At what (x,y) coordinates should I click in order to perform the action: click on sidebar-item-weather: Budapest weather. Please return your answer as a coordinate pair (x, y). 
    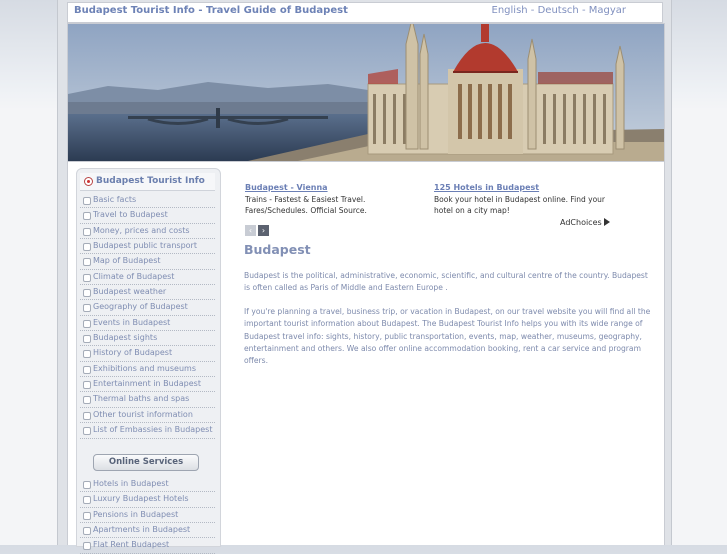
    Looking at the image, I should click on (147, 293).